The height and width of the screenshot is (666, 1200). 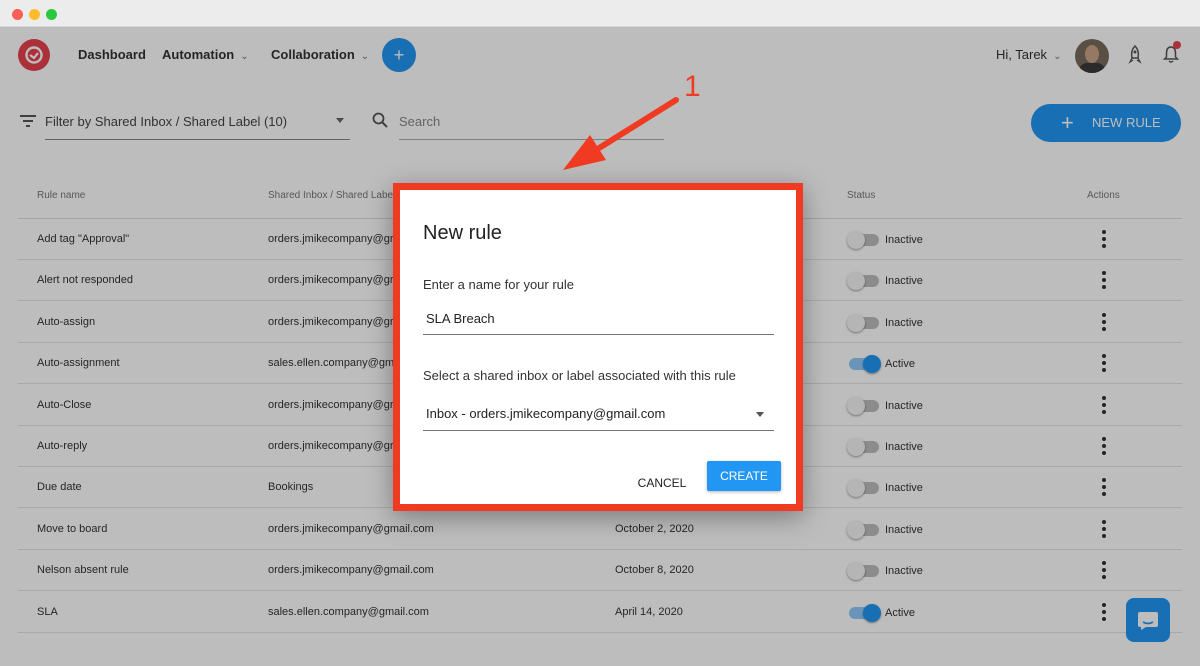 What do you see at coordinates (51, 14) in the screenshot?
I see `maximize-window-button` at bounding box center [51, 14].